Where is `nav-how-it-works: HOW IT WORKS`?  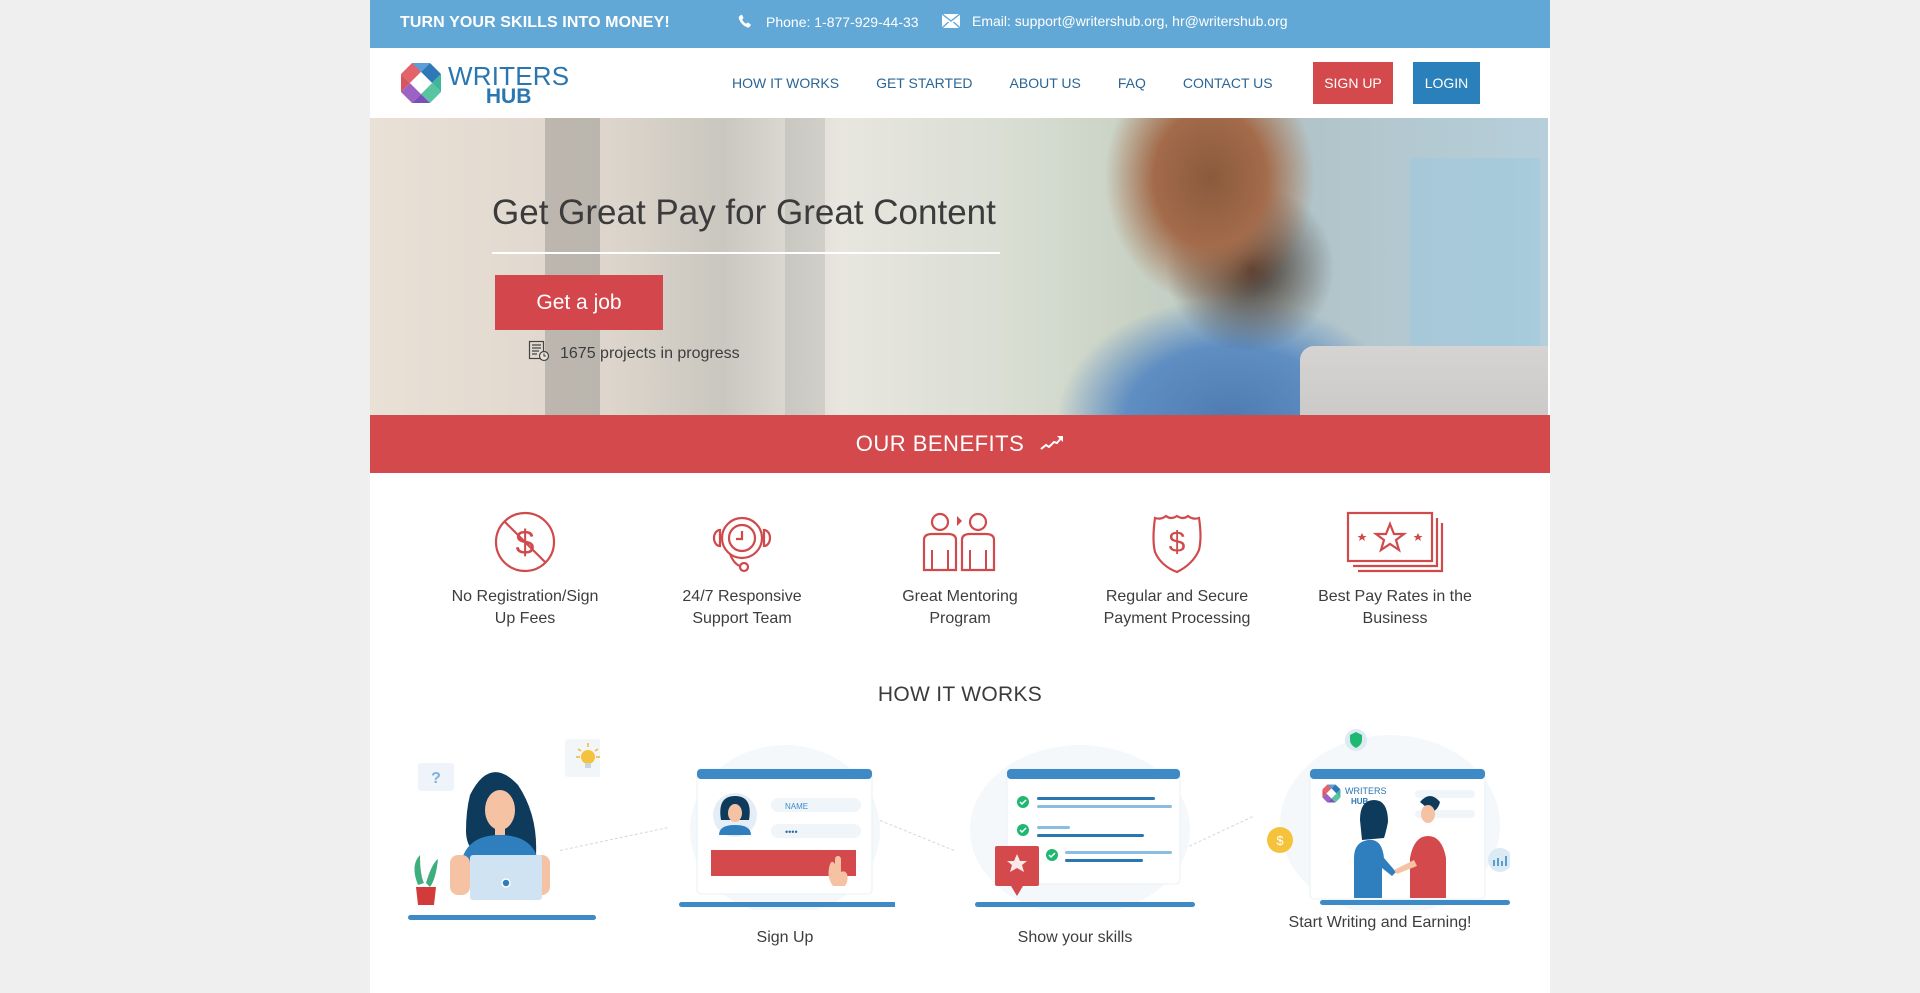
nav-how-it-works: HOW IT WORKS is located at coordinates (785, 83).